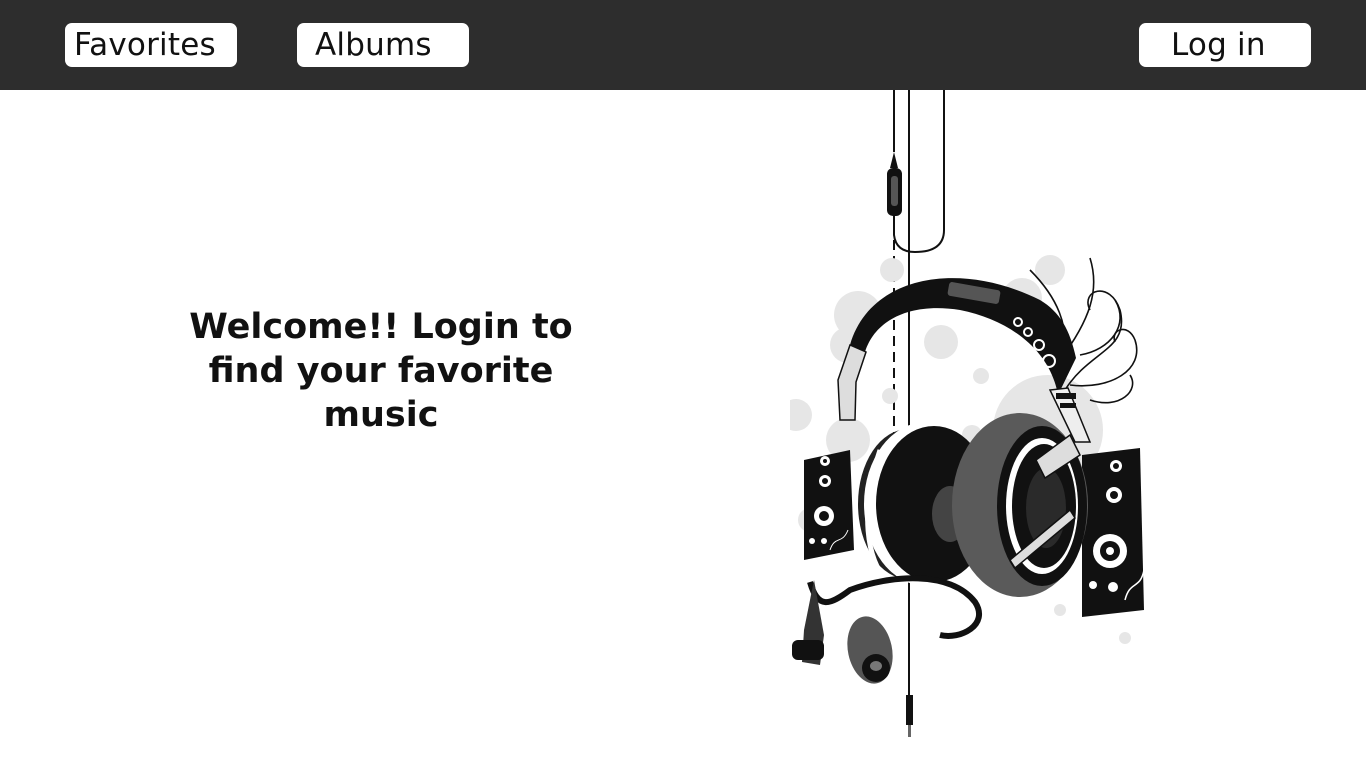 The height and width of the screenshot is (768, 1366). What do you see at coordinates (1225, 45) in the screenshot?
I see `login-button: Log in` at bounding box center [1225, 45].